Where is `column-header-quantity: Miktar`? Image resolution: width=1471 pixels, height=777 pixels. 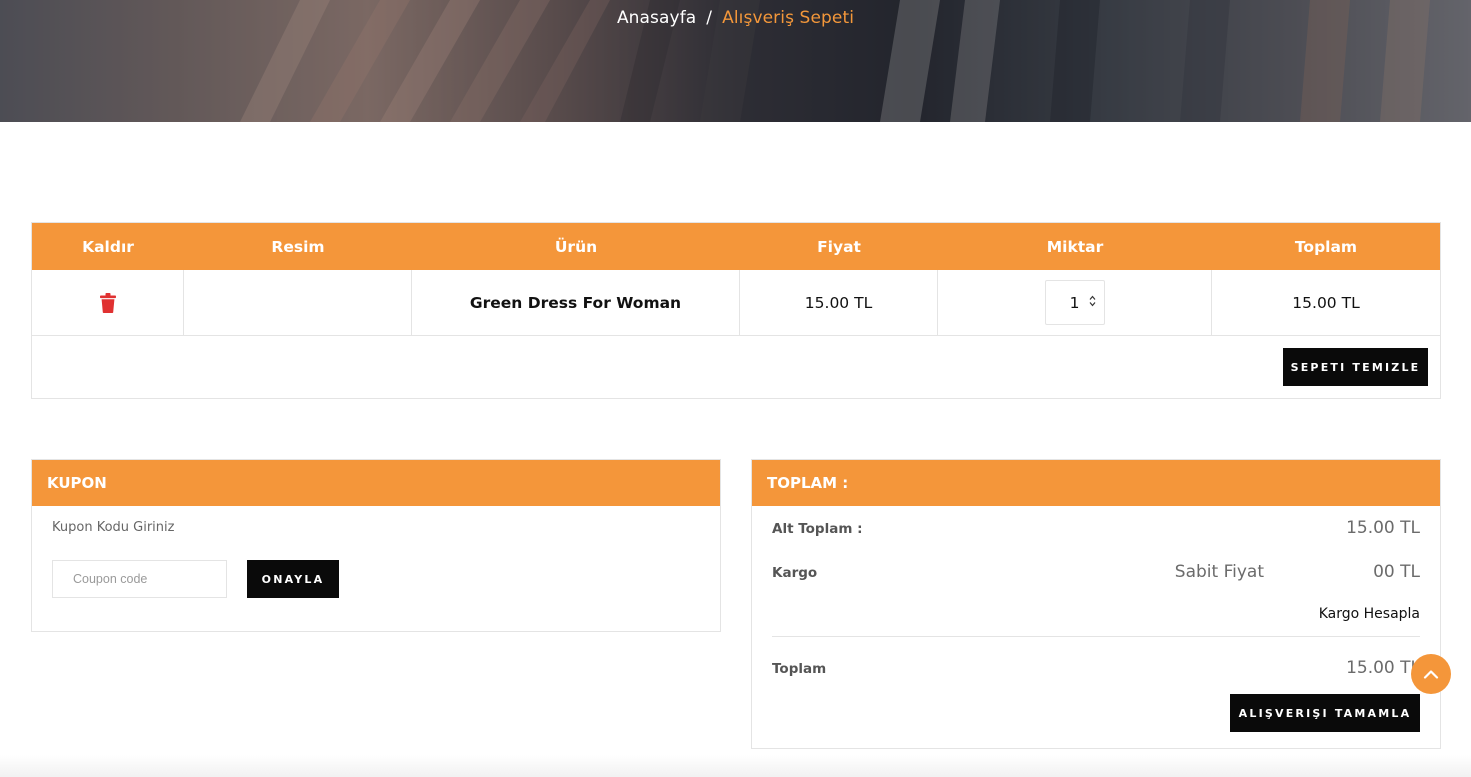
column-header-quantity: Miktar is located at coordinates (1075, 246).